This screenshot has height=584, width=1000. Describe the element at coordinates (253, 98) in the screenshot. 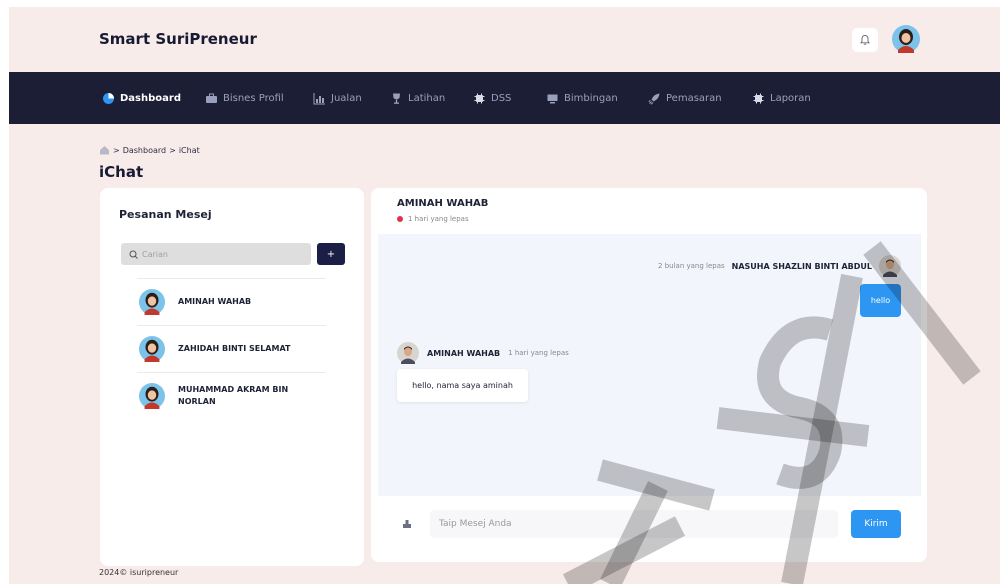

I see `nav-label: Bisnes Profil` at that location.